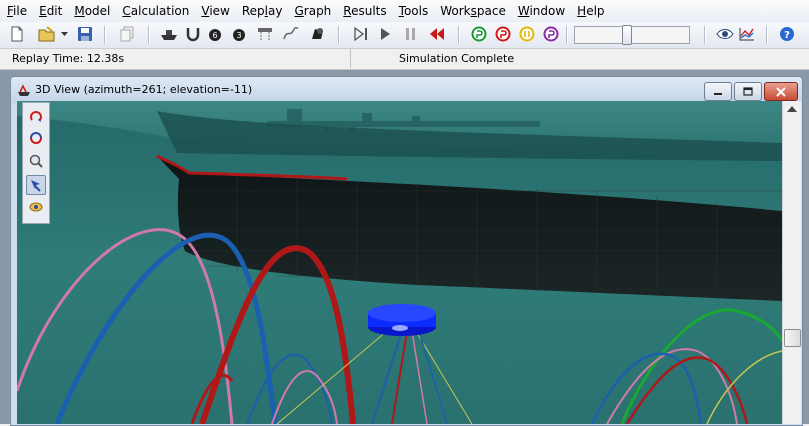  Describe the element at coordinates (36, 116) in the screenshot. I see `rotate-icon` at that location.